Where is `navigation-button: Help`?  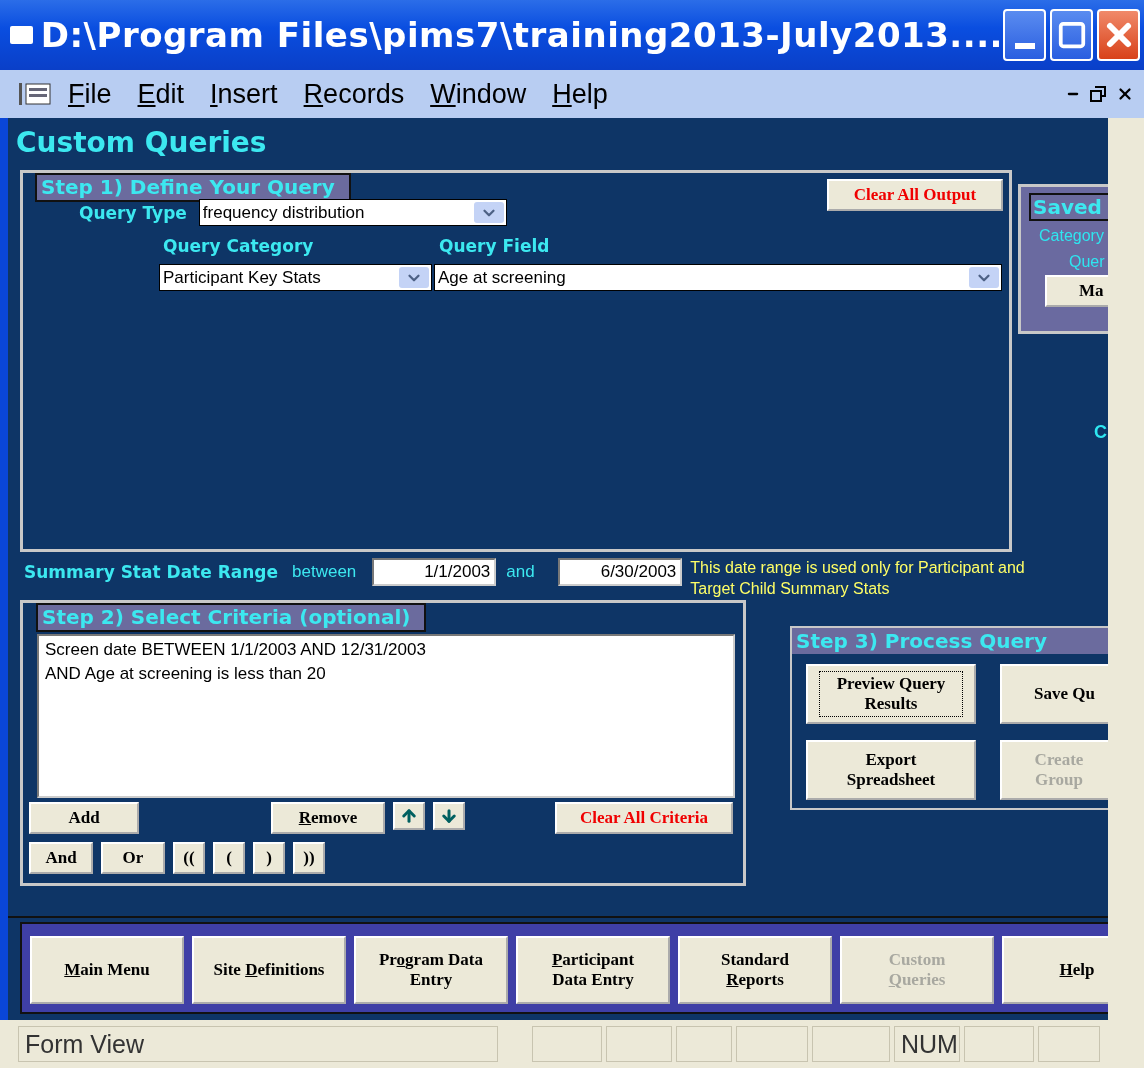
navigation-button: Help is located at coordinates (1055, 970).